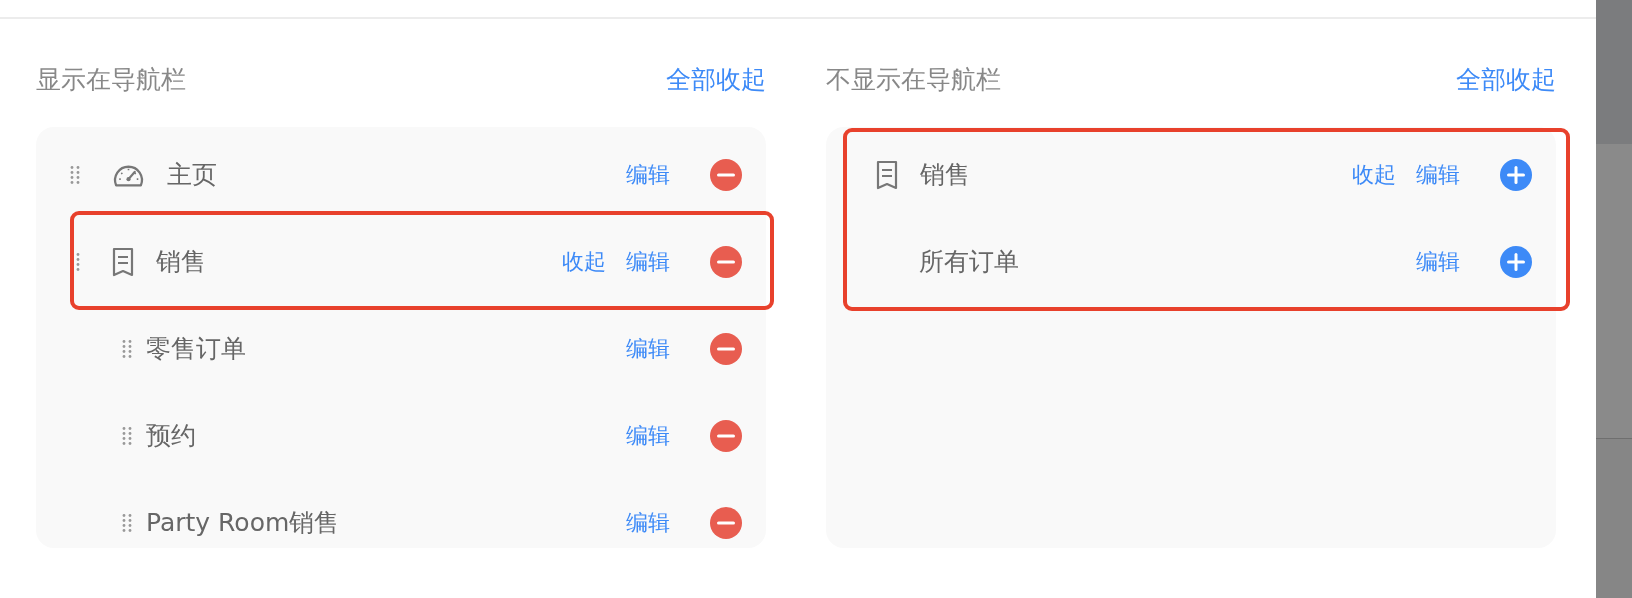 Image resolution: width=1632 pixels, height=598 pixels. What do you see at coordinates (913, 79) in the screenshot?
I see `section-title: 不显示在导航栏` at bounding box center [913, 79].